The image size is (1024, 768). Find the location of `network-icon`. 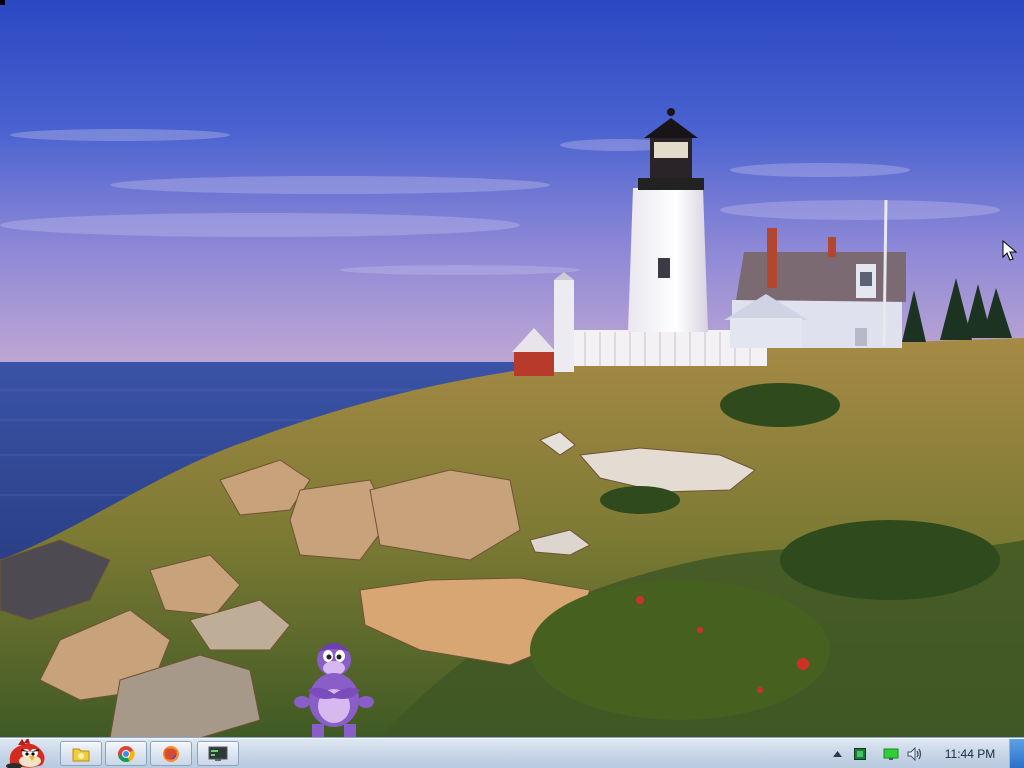

network-icon is located at coordinates (891, 754).